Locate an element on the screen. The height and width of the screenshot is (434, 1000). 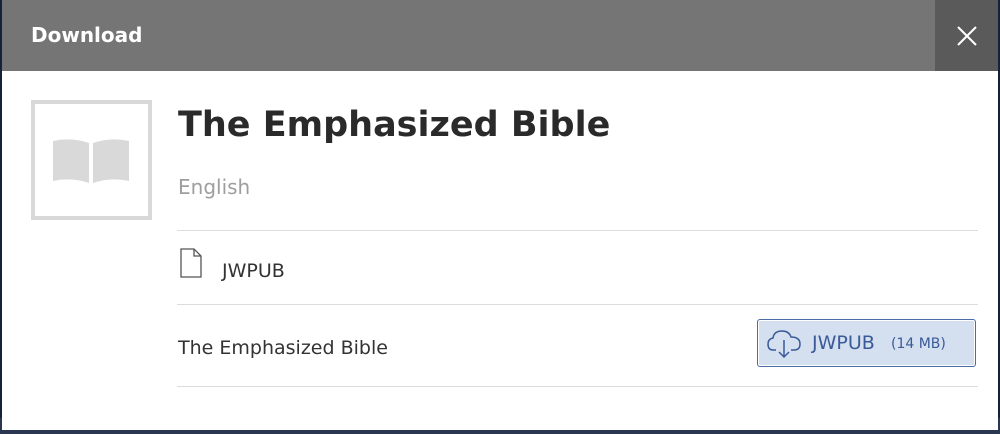
format-header: JWPUB is located at coordinates (577, 267).